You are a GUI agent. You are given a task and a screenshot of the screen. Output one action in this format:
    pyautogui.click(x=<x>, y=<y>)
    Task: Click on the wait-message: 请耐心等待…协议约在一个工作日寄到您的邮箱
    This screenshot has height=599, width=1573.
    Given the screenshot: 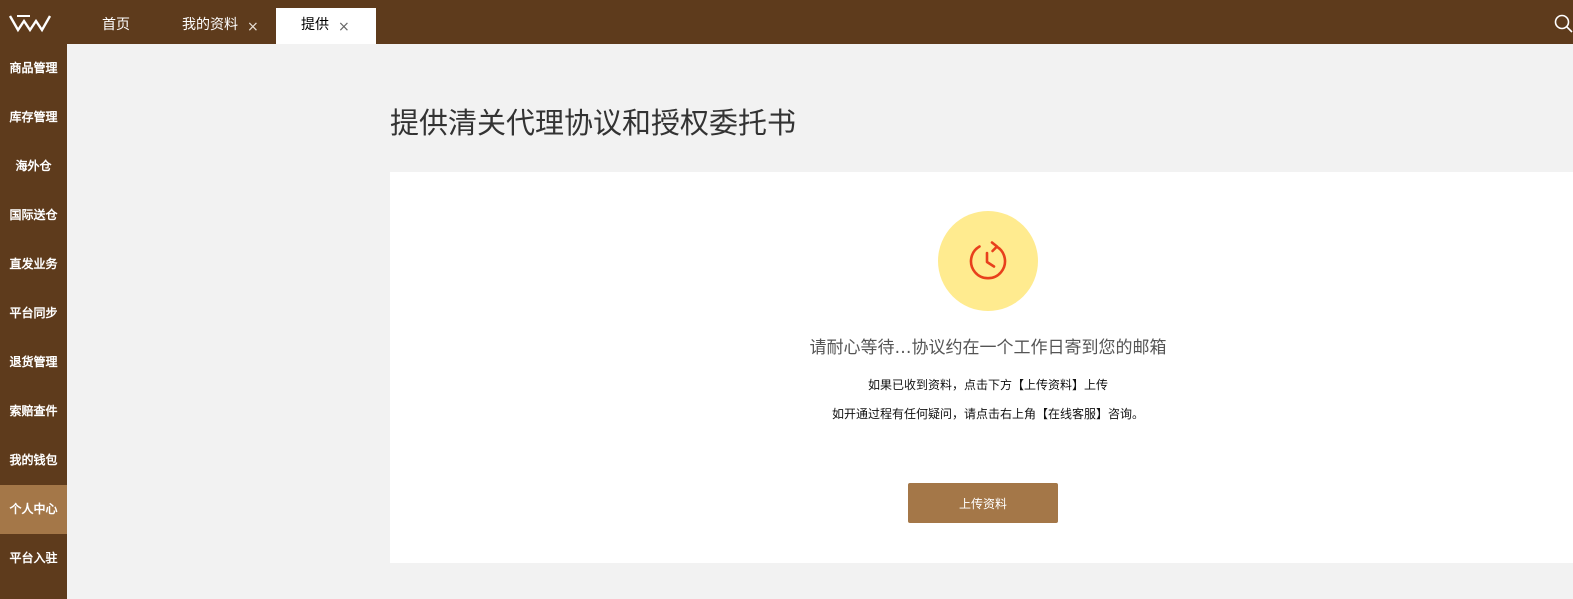 What is the action you would take?
    pyautogui.click(x=988, y=348)
    